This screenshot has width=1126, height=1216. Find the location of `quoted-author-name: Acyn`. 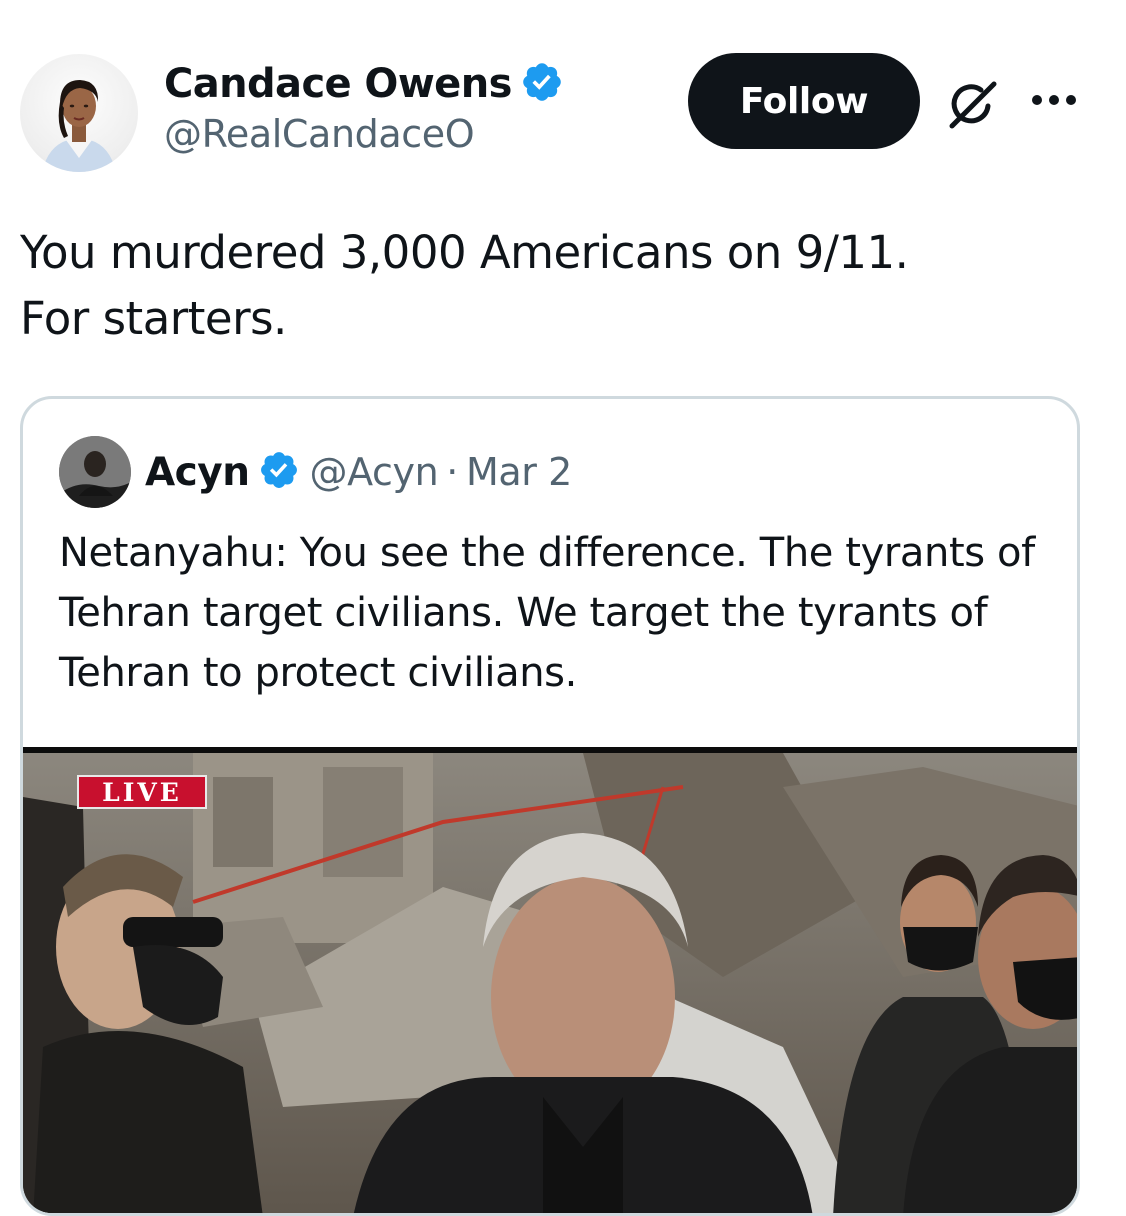

quoted-author-name: Acyn is located at coordinates (197, 472).